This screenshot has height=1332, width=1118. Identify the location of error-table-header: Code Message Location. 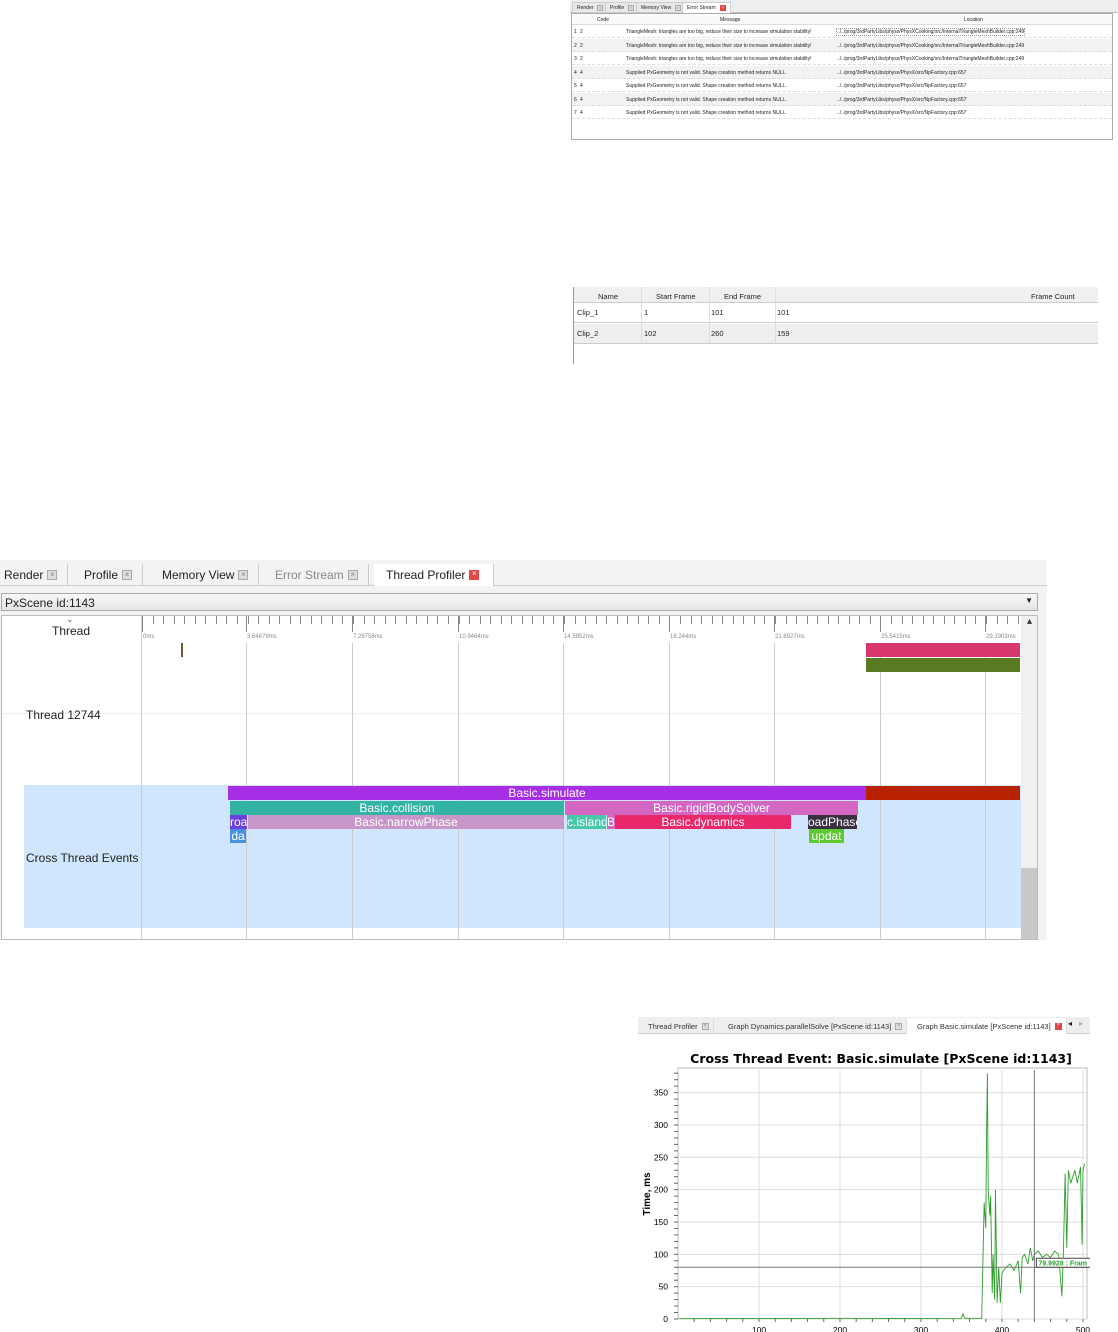
(842, 20).